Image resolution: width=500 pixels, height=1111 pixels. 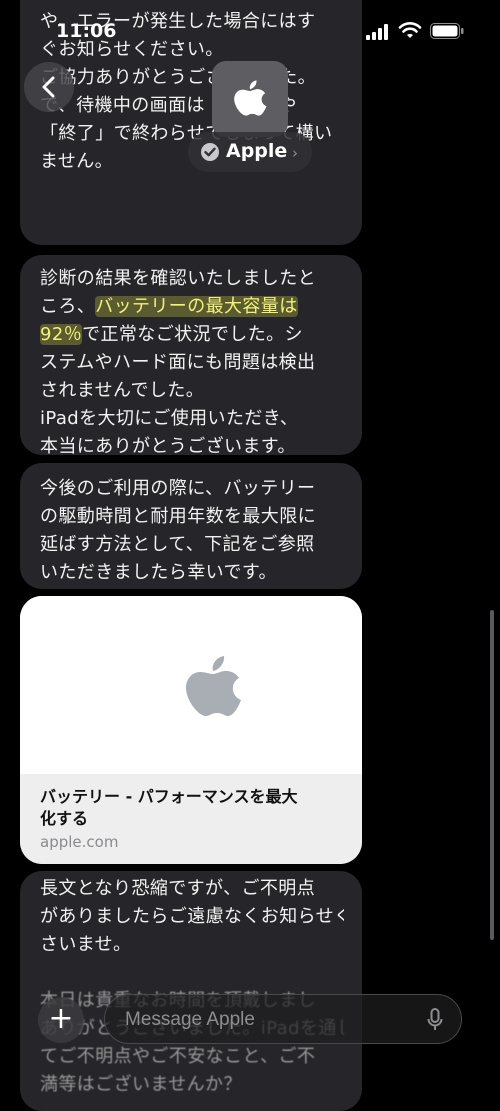 I want to click on link-preview-title-line: 化する, so click(x=64, y=818).